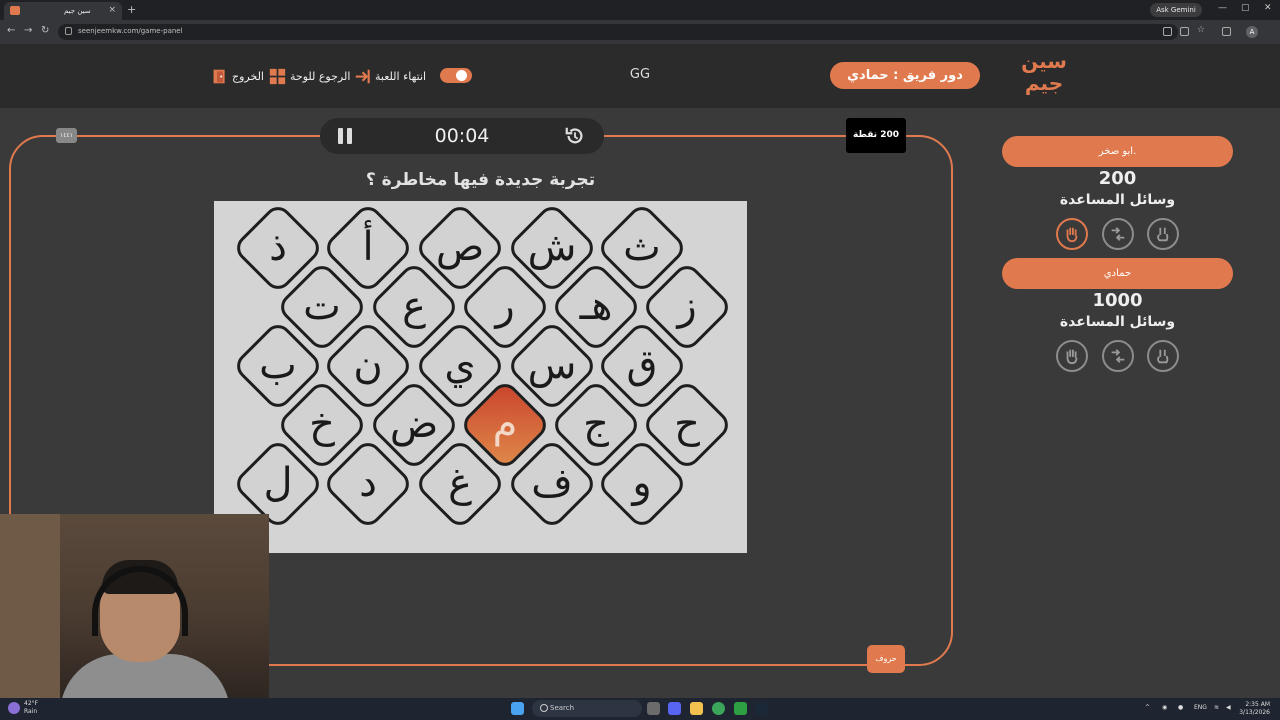  I want to click on exit-button: الخروج, so click(237, 76).